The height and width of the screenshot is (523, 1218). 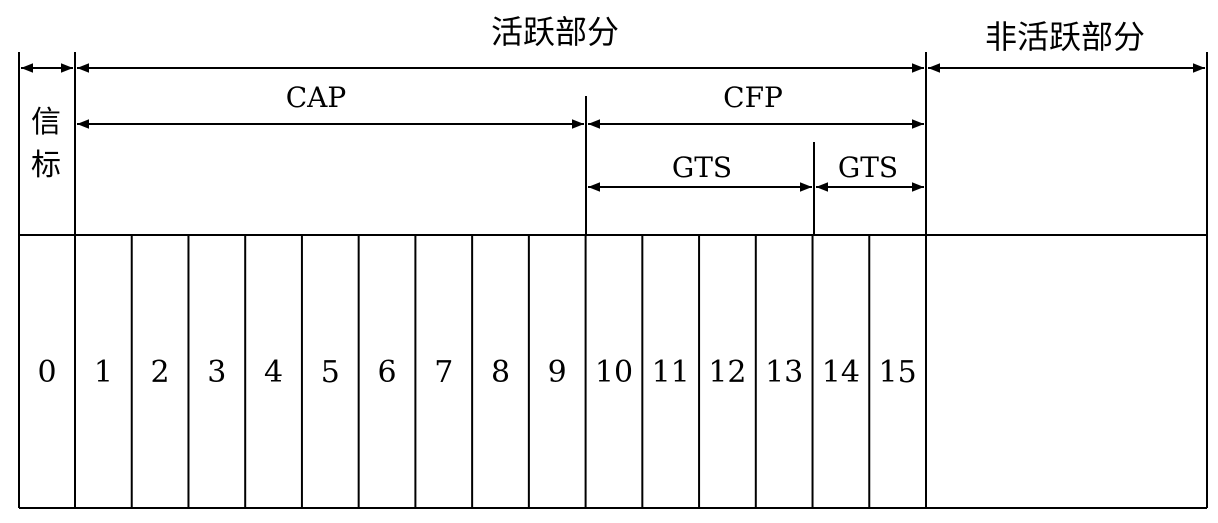 What do you see at coordinates (216, 372) in the screenshot?
I see `slot-label-3: 3` at bounding box center [216, 372].